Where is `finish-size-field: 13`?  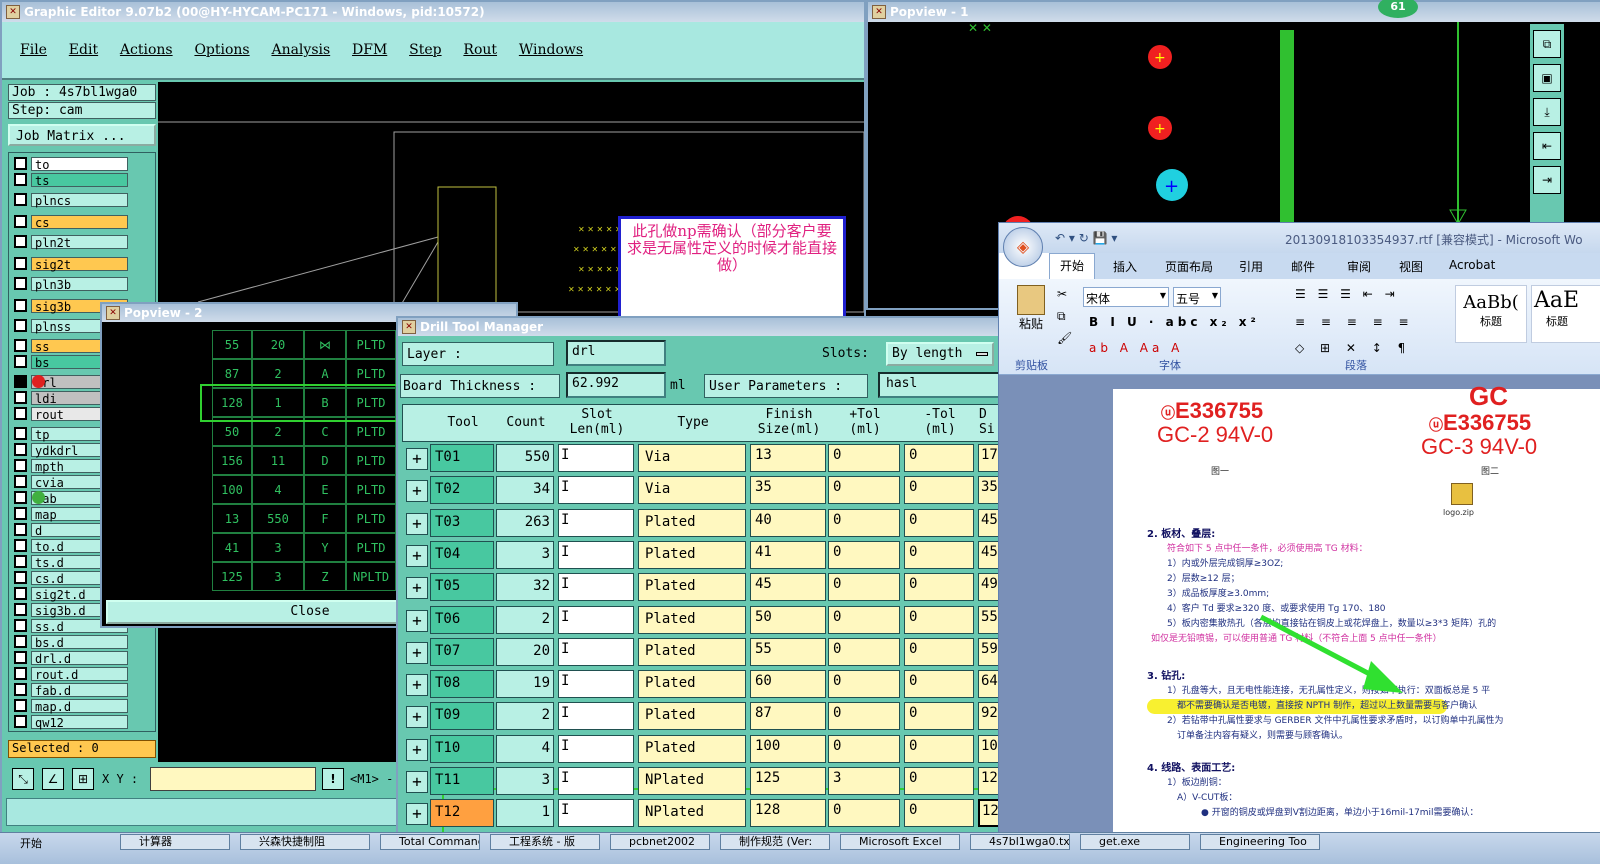
finish-size-field: 13 is located at coordinates (788, 458).